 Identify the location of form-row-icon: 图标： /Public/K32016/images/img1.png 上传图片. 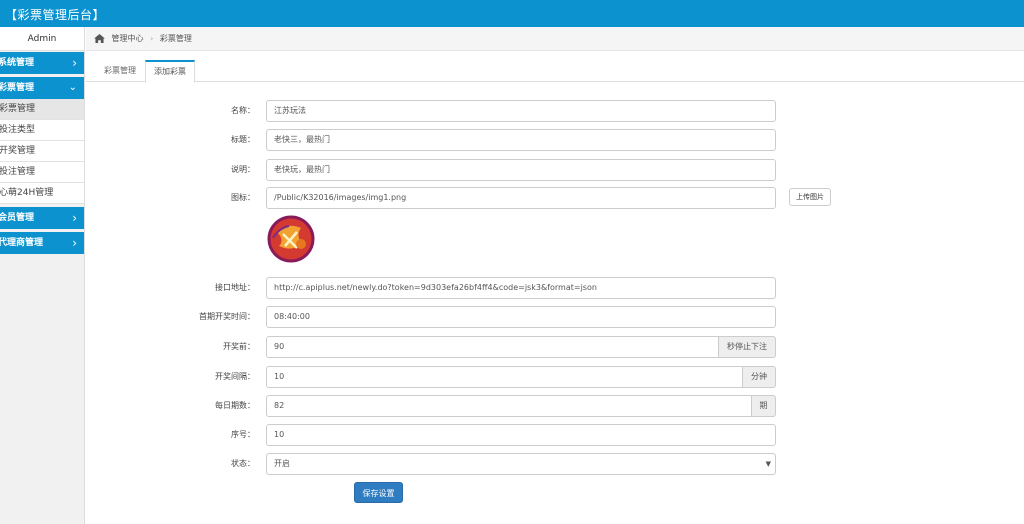
(555, 198).